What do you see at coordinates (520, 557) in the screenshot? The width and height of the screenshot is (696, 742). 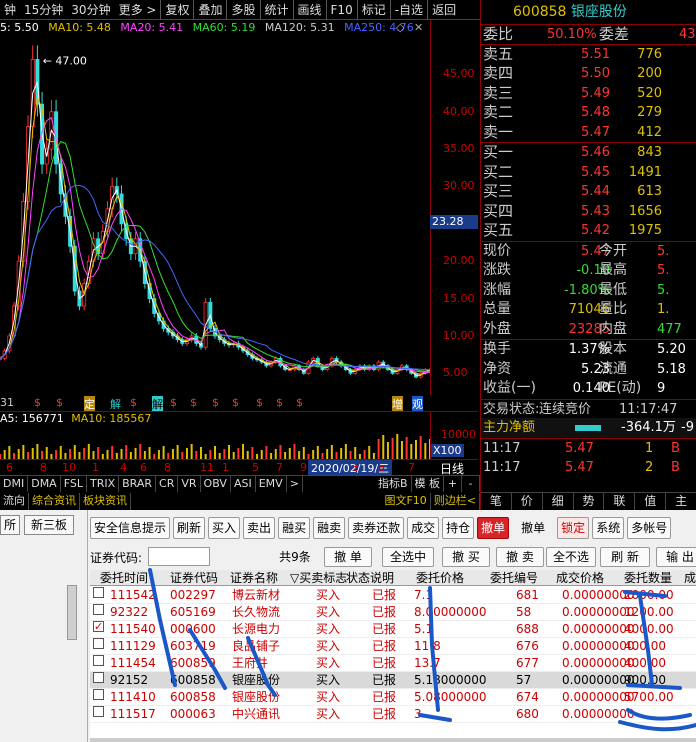 I see `cancel-sells-button: 撤 卖` at bounding box center [520, 557].